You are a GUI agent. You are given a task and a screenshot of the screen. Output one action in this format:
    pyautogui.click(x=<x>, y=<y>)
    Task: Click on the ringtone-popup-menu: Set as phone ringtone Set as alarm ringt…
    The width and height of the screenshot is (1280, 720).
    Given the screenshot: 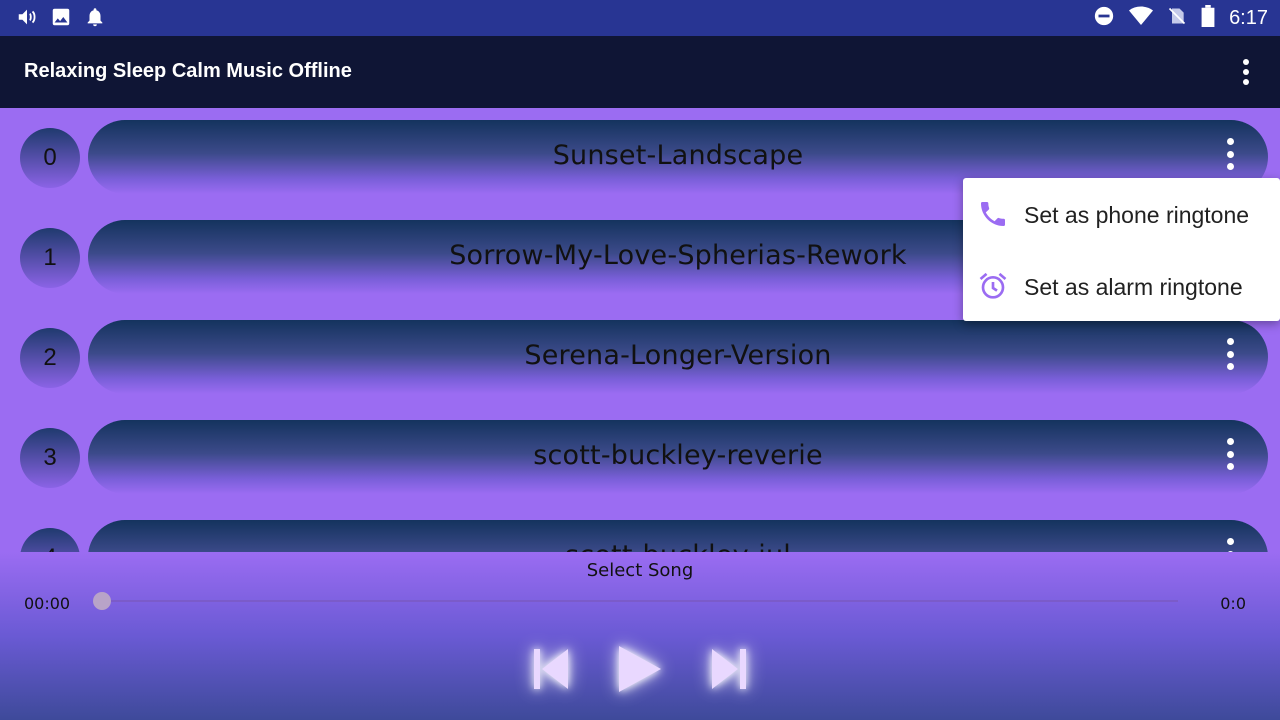 What is the action you would take?
    pyautogui.click(x=1121, y=249)
    